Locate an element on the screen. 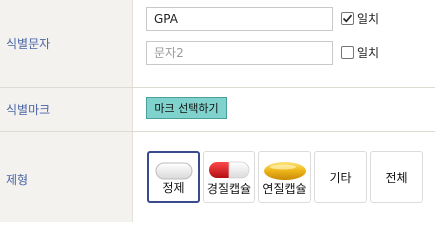 Image resolution: width=435 pixels, height=240 pixels. match-checkbox-2: 일치 is located at coordinates (360, 52).